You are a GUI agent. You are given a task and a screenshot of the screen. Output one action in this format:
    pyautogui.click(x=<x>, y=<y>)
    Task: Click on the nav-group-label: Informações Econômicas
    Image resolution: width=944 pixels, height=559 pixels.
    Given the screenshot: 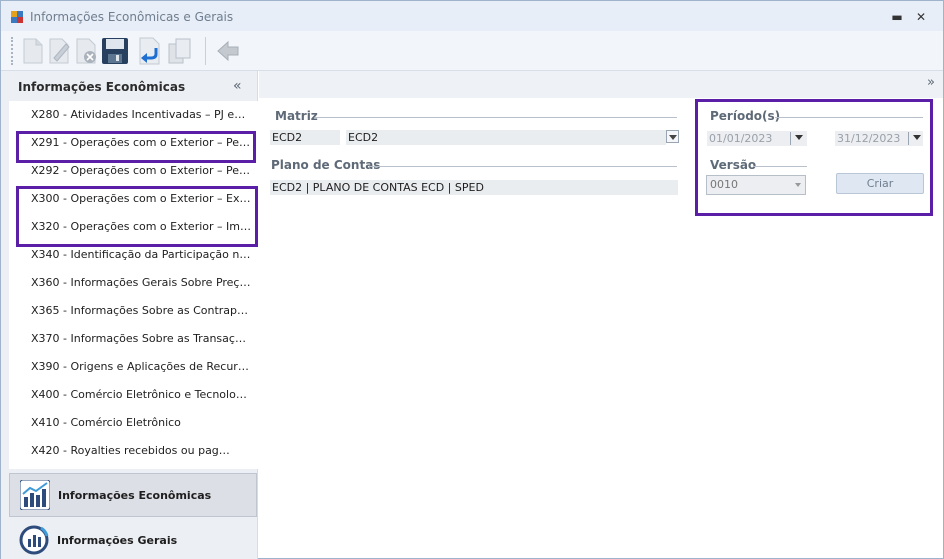 What is the action you would take?
    pyautogui.click(x=135, y=495)
    